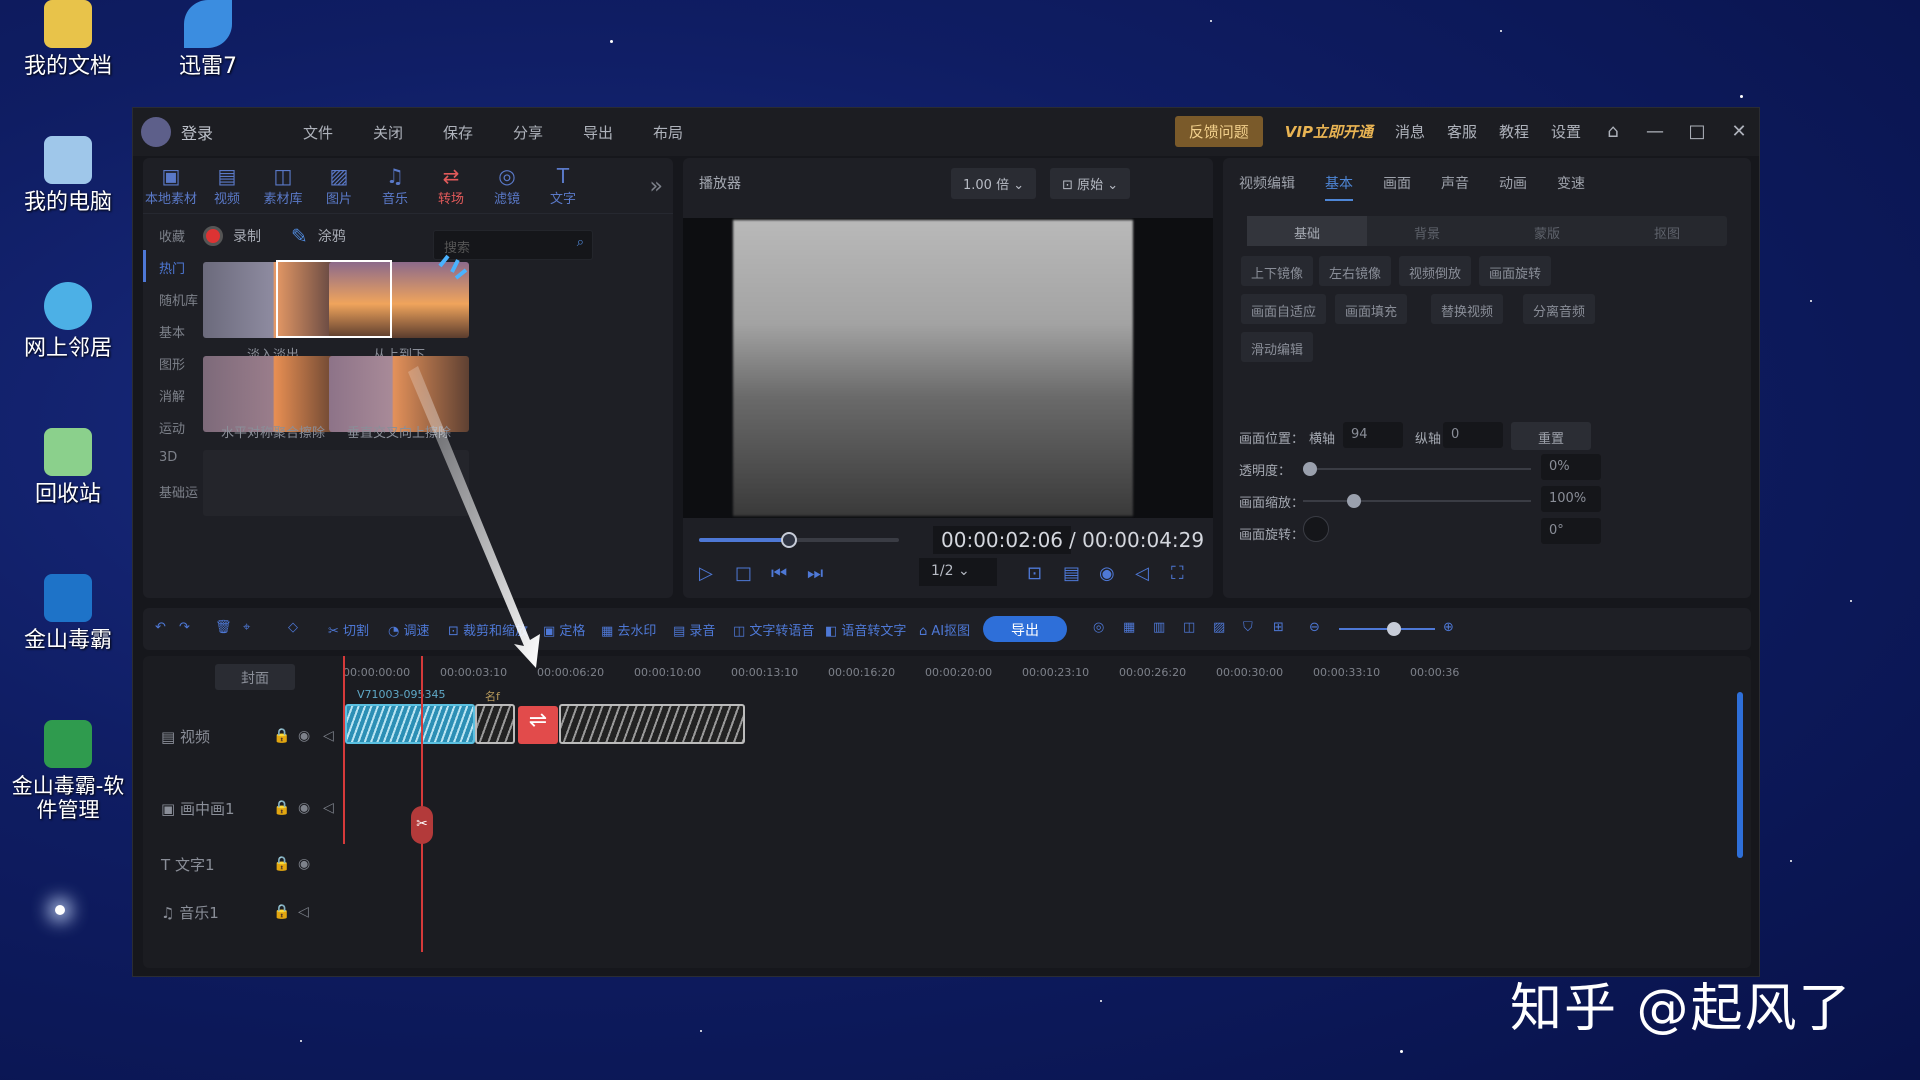 The image size is (1920, 1080). I want to click on search-input: 搜索 ⌕, so click(513, 245).